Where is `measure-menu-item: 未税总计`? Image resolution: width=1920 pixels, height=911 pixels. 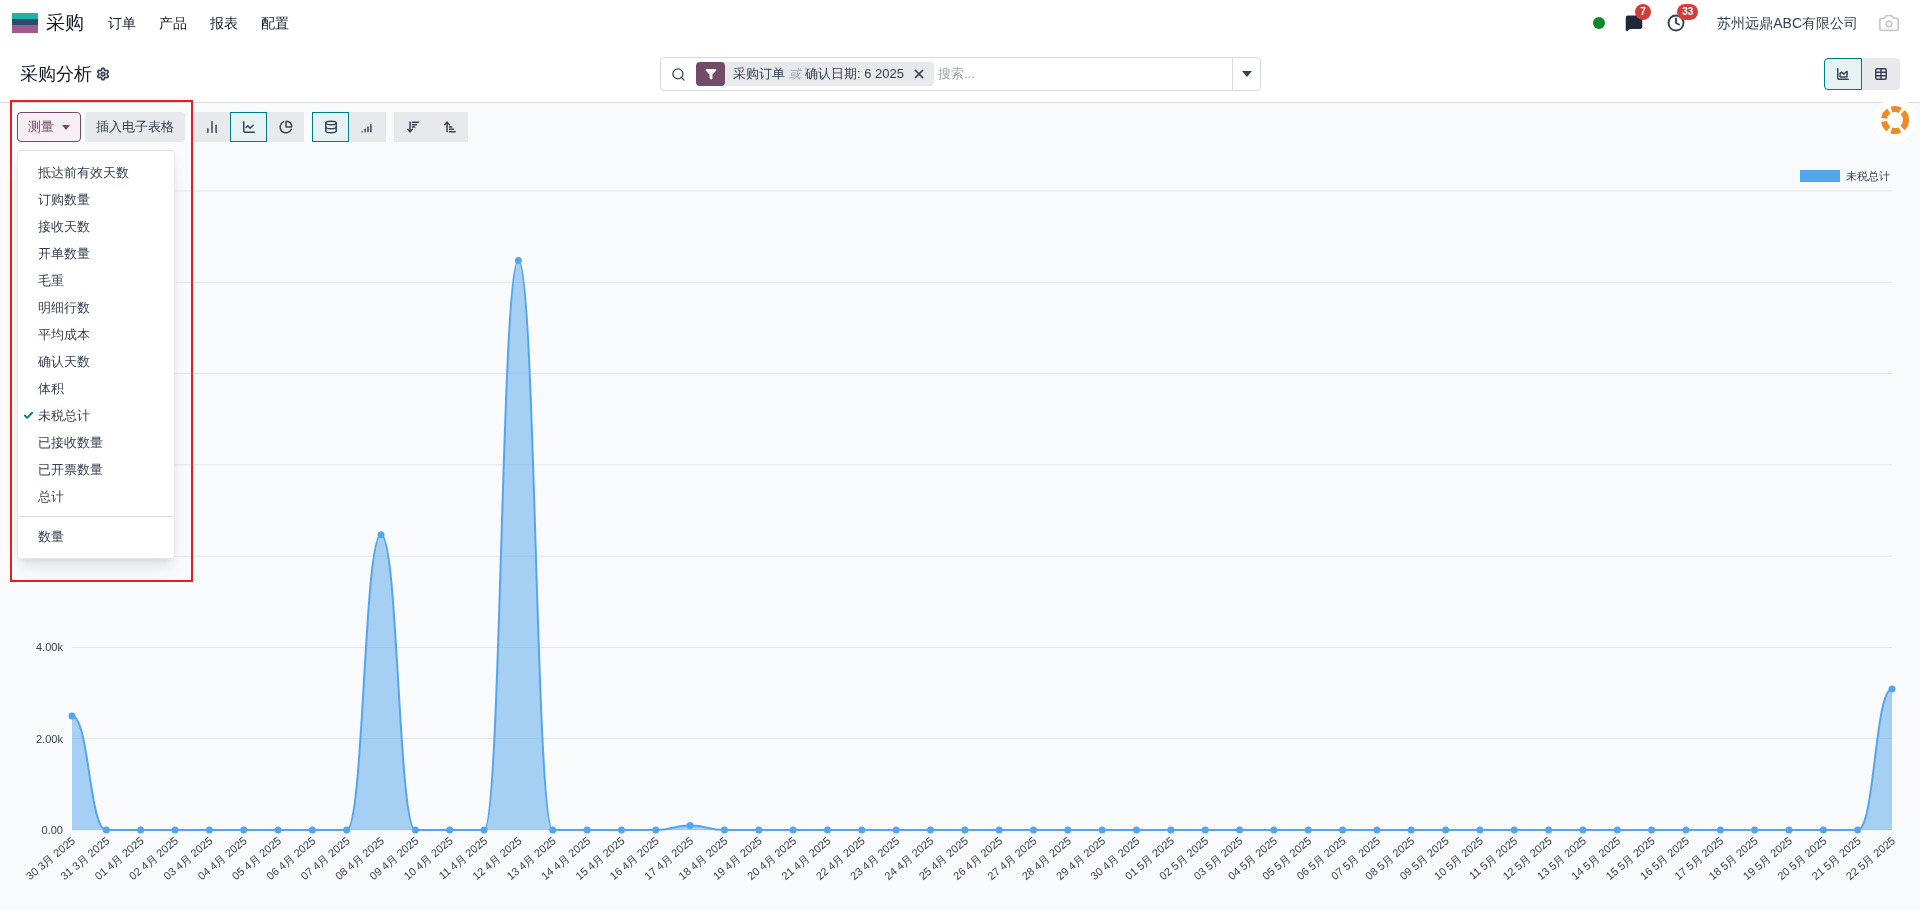 measure-menu-item: 未税总计 is located at coordinates (96, 415).